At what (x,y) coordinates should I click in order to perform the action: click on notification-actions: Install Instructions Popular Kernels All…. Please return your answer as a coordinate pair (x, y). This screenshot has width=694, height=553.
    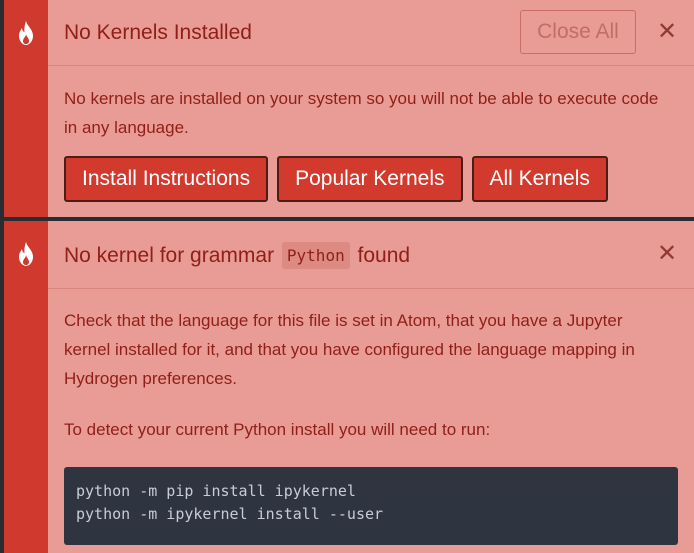
    Looking at the image, I should click on (336, 179).